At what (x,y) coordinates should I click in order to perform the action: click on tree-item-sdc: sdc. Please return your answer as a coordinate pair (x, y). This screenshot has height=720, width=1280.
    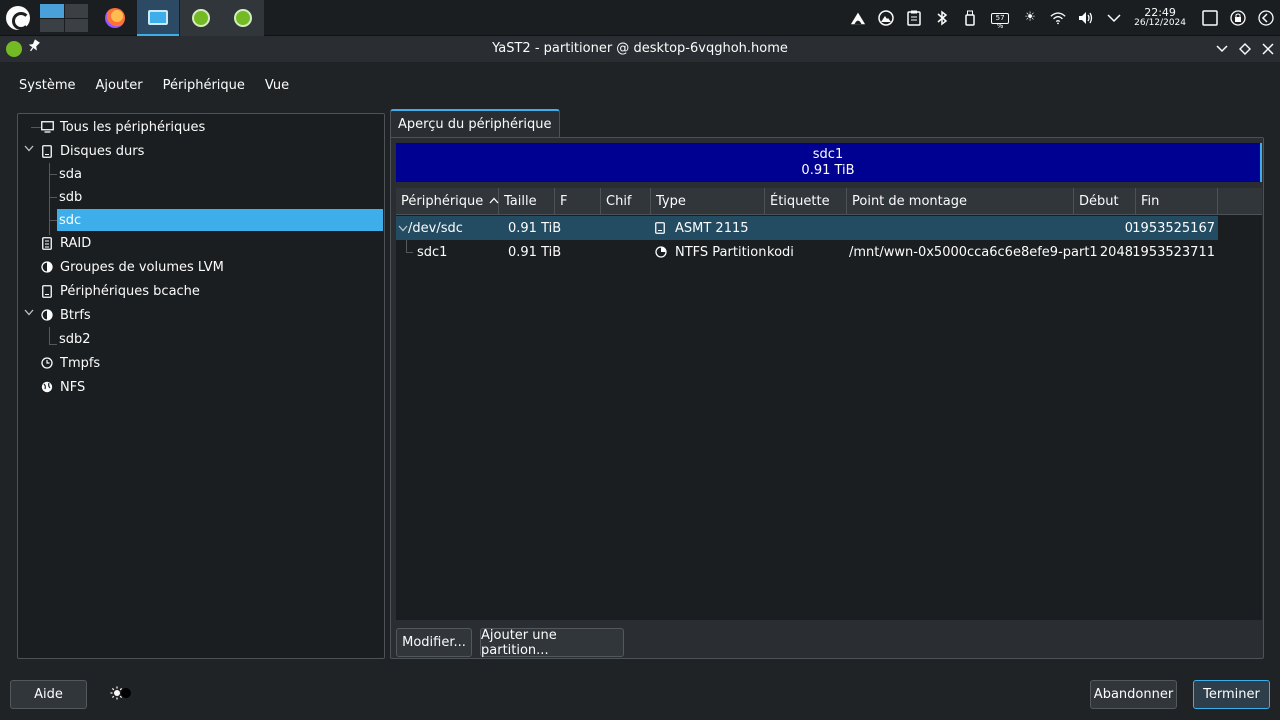
    Looking at the image, I should click on (220, 220).